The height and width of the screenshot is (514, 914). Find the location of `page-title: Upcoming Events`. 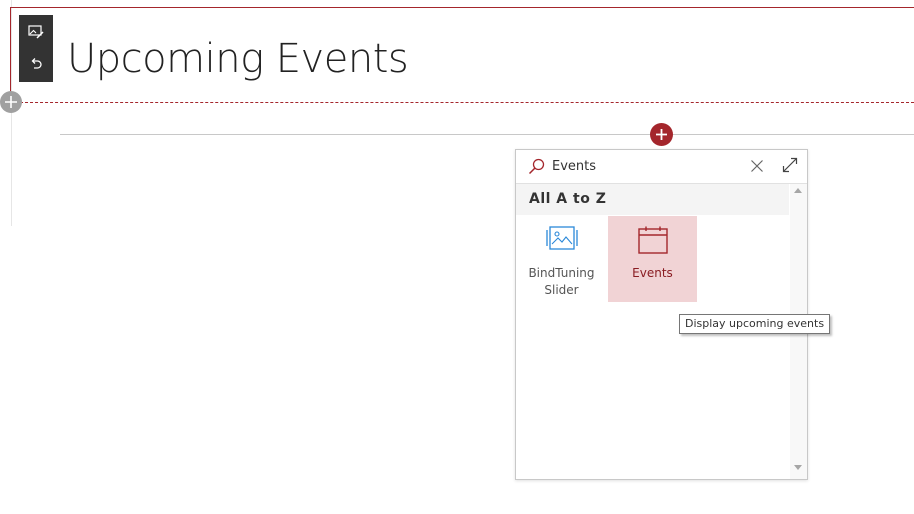

page-title: Upcoming Events is located at coordinates (238, 59).